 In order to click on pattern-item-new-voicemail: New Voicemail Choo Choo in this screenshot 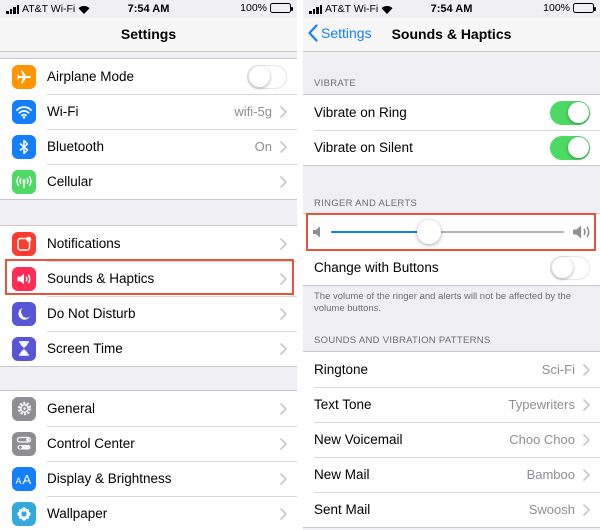, I will do `click(451, 439)`.